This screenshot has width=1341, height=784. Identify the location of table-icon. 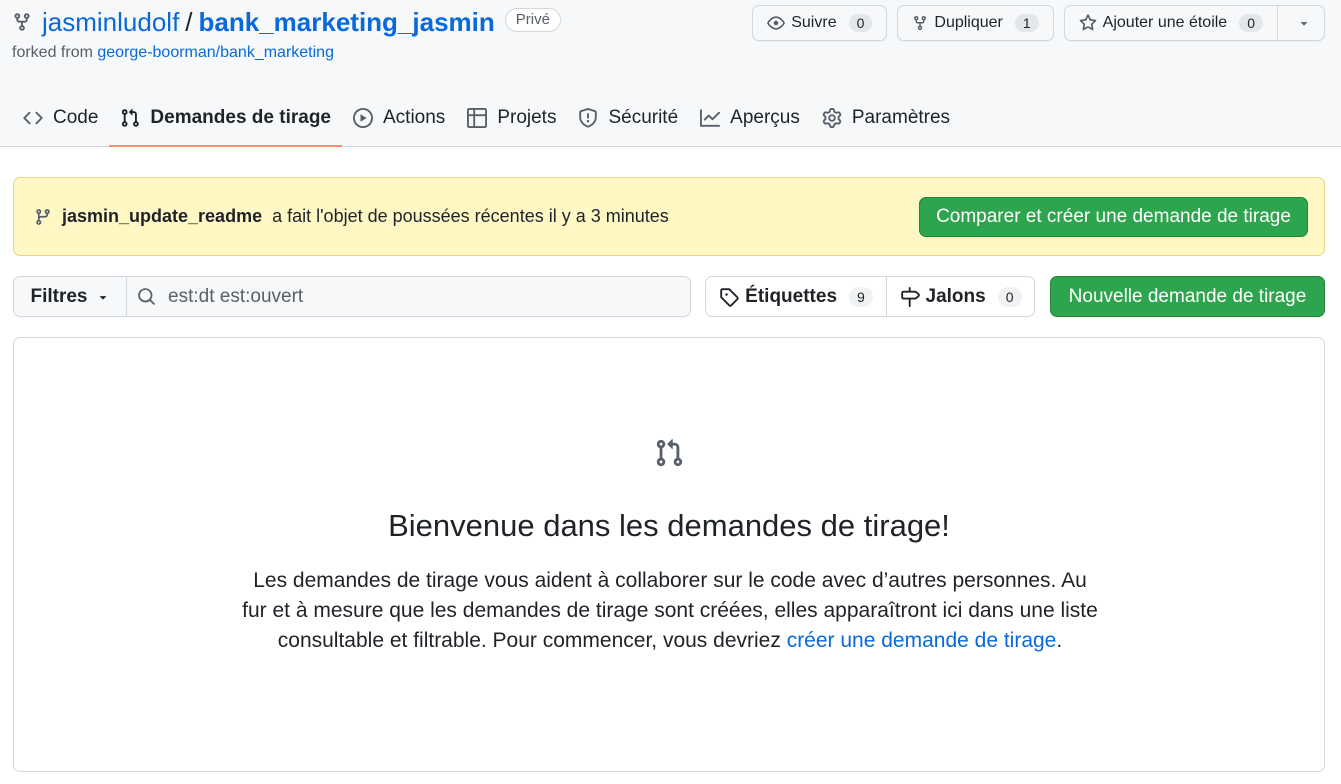
(477, 118).